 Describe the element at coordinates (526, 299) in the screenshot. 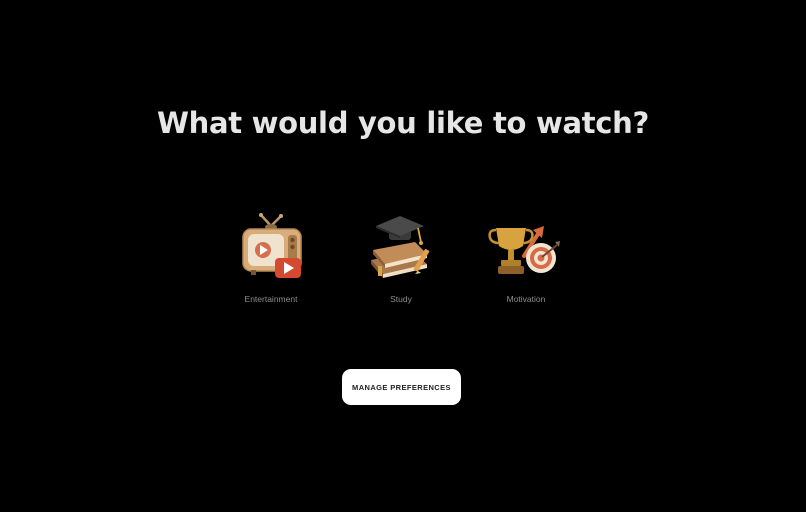

I see `option-label: Motivation` at that location.